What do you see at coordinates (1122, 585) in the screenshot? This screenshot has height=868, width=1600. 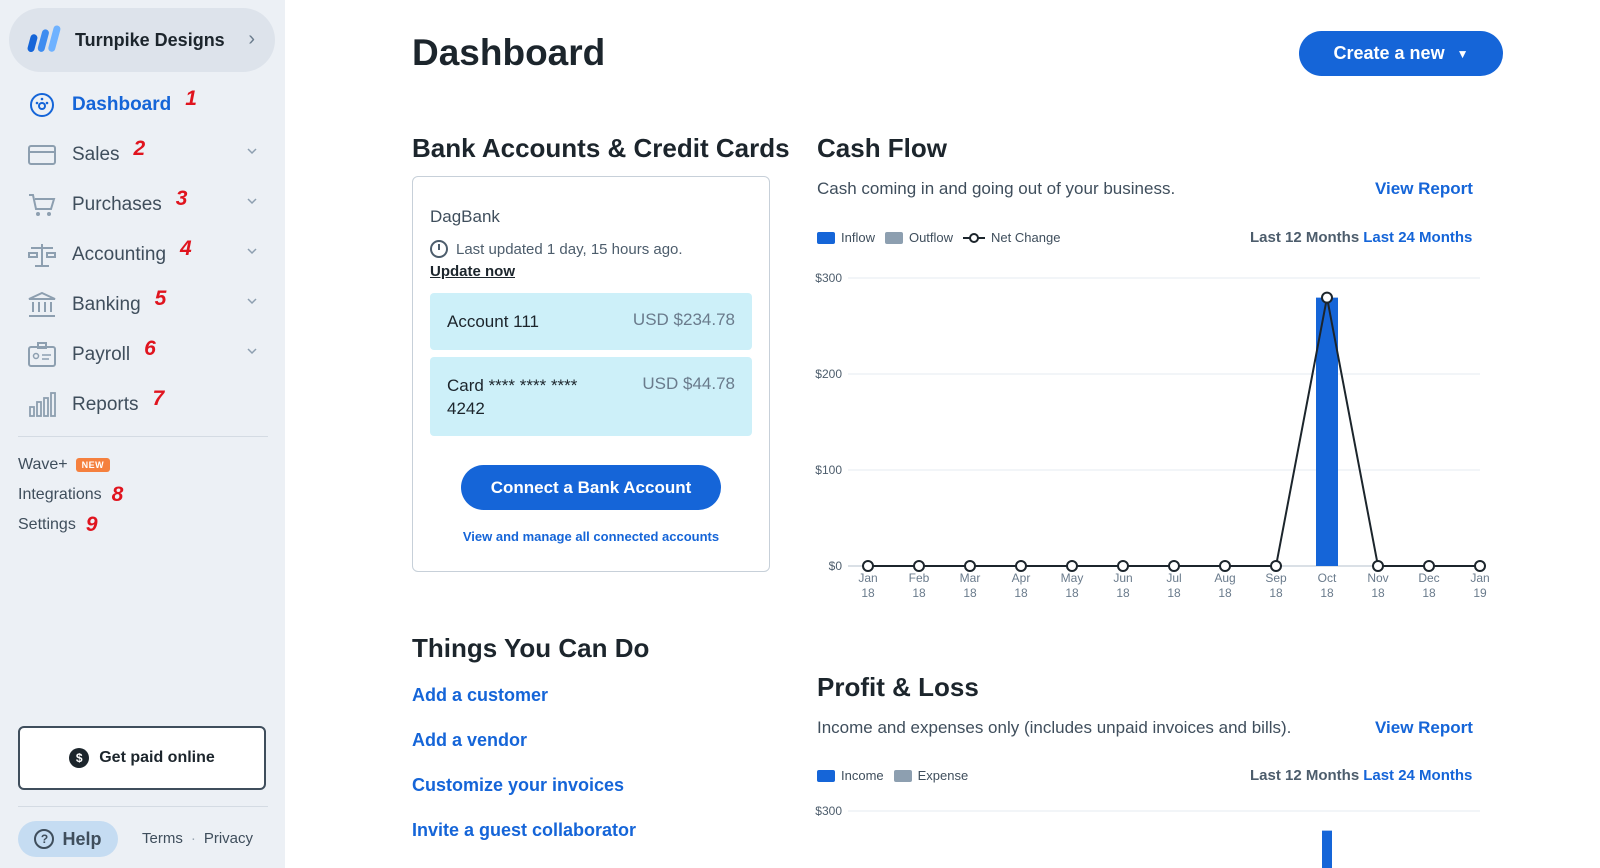 I see `x-tick-label: Jun 18` at bounding box center [1122, 585].